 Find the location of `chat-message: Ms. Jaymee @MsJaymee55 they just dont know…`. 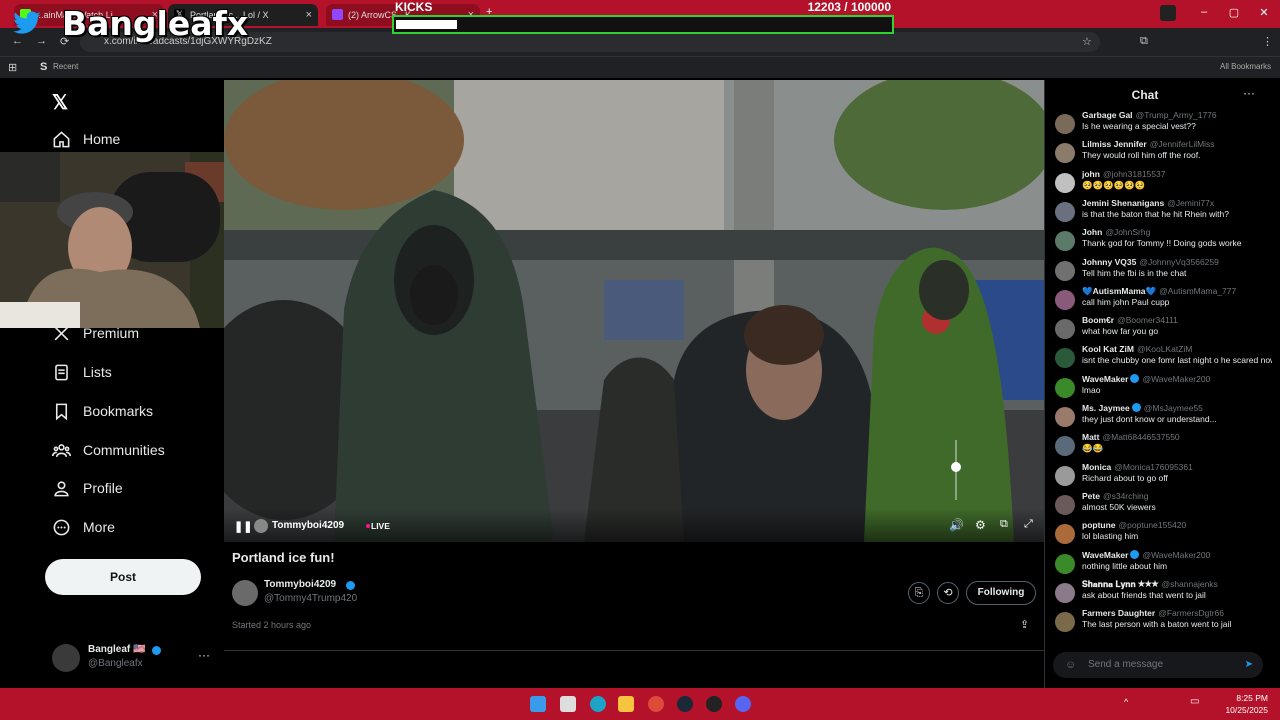

chat-message: Ms. Jaymee @MsJaymee55 they just dont know… is located at coordinates (1165, 417).